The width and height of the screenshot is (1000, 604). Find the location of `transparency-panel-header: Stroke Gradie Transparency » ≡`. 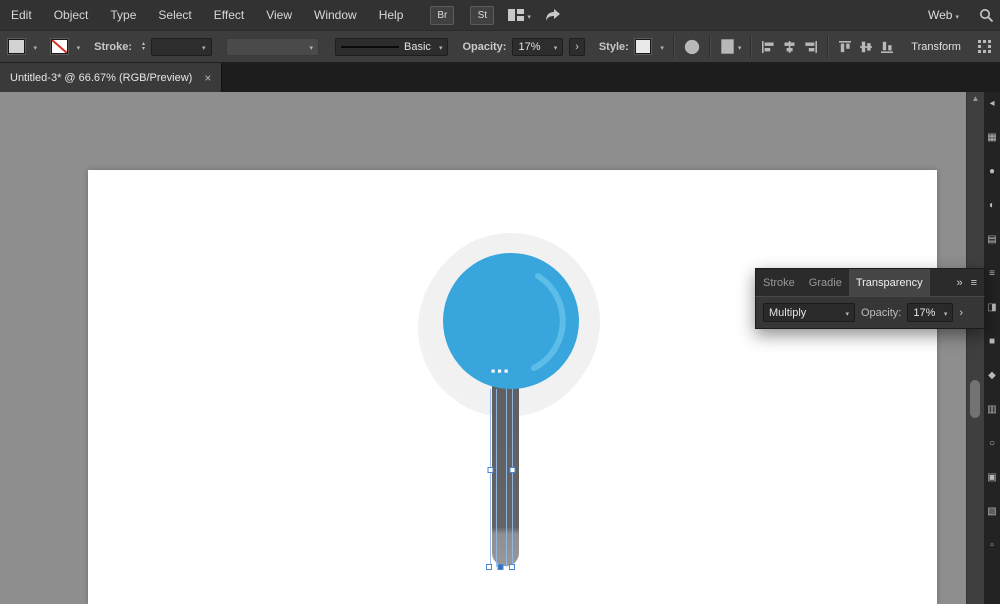

transparency-panel-header: Stroke Gradie Transparency » ≡ is located at coordinates (870, 282).